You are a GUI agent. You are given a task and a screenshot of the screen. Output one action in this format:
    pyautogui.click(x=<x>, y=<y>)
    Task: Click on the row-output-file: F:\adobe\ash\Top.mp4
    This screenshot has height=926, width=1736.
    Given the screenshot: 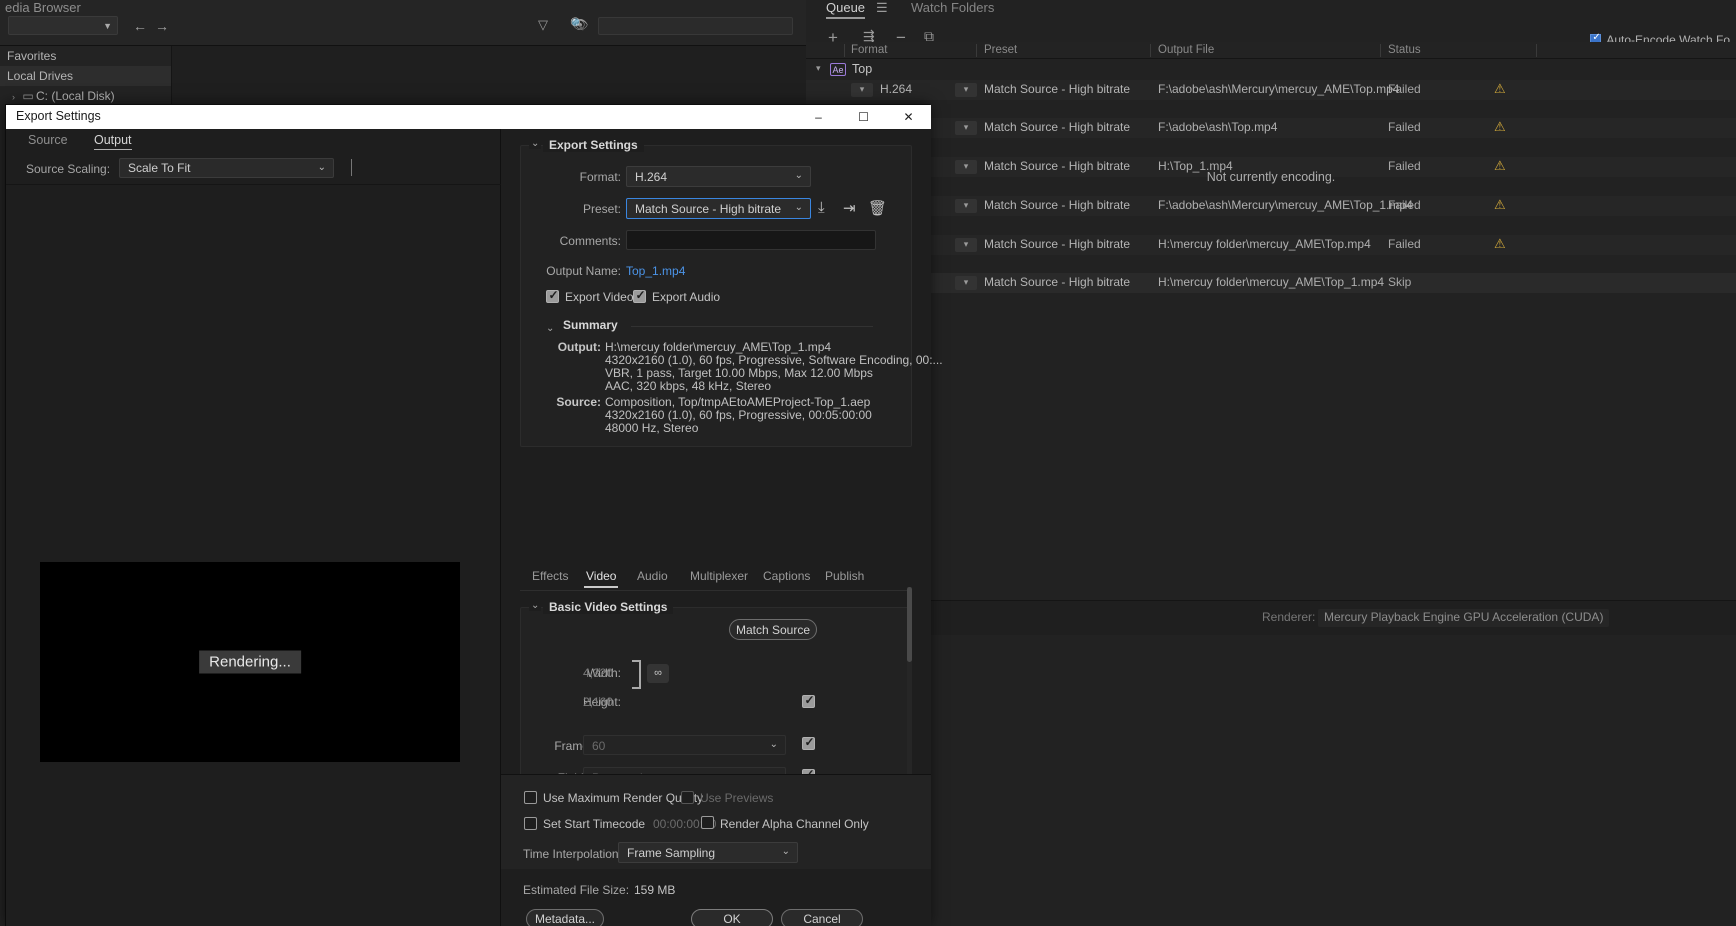 What is the action you would take?
    pyautogui.click(x=1218, y=127)
    